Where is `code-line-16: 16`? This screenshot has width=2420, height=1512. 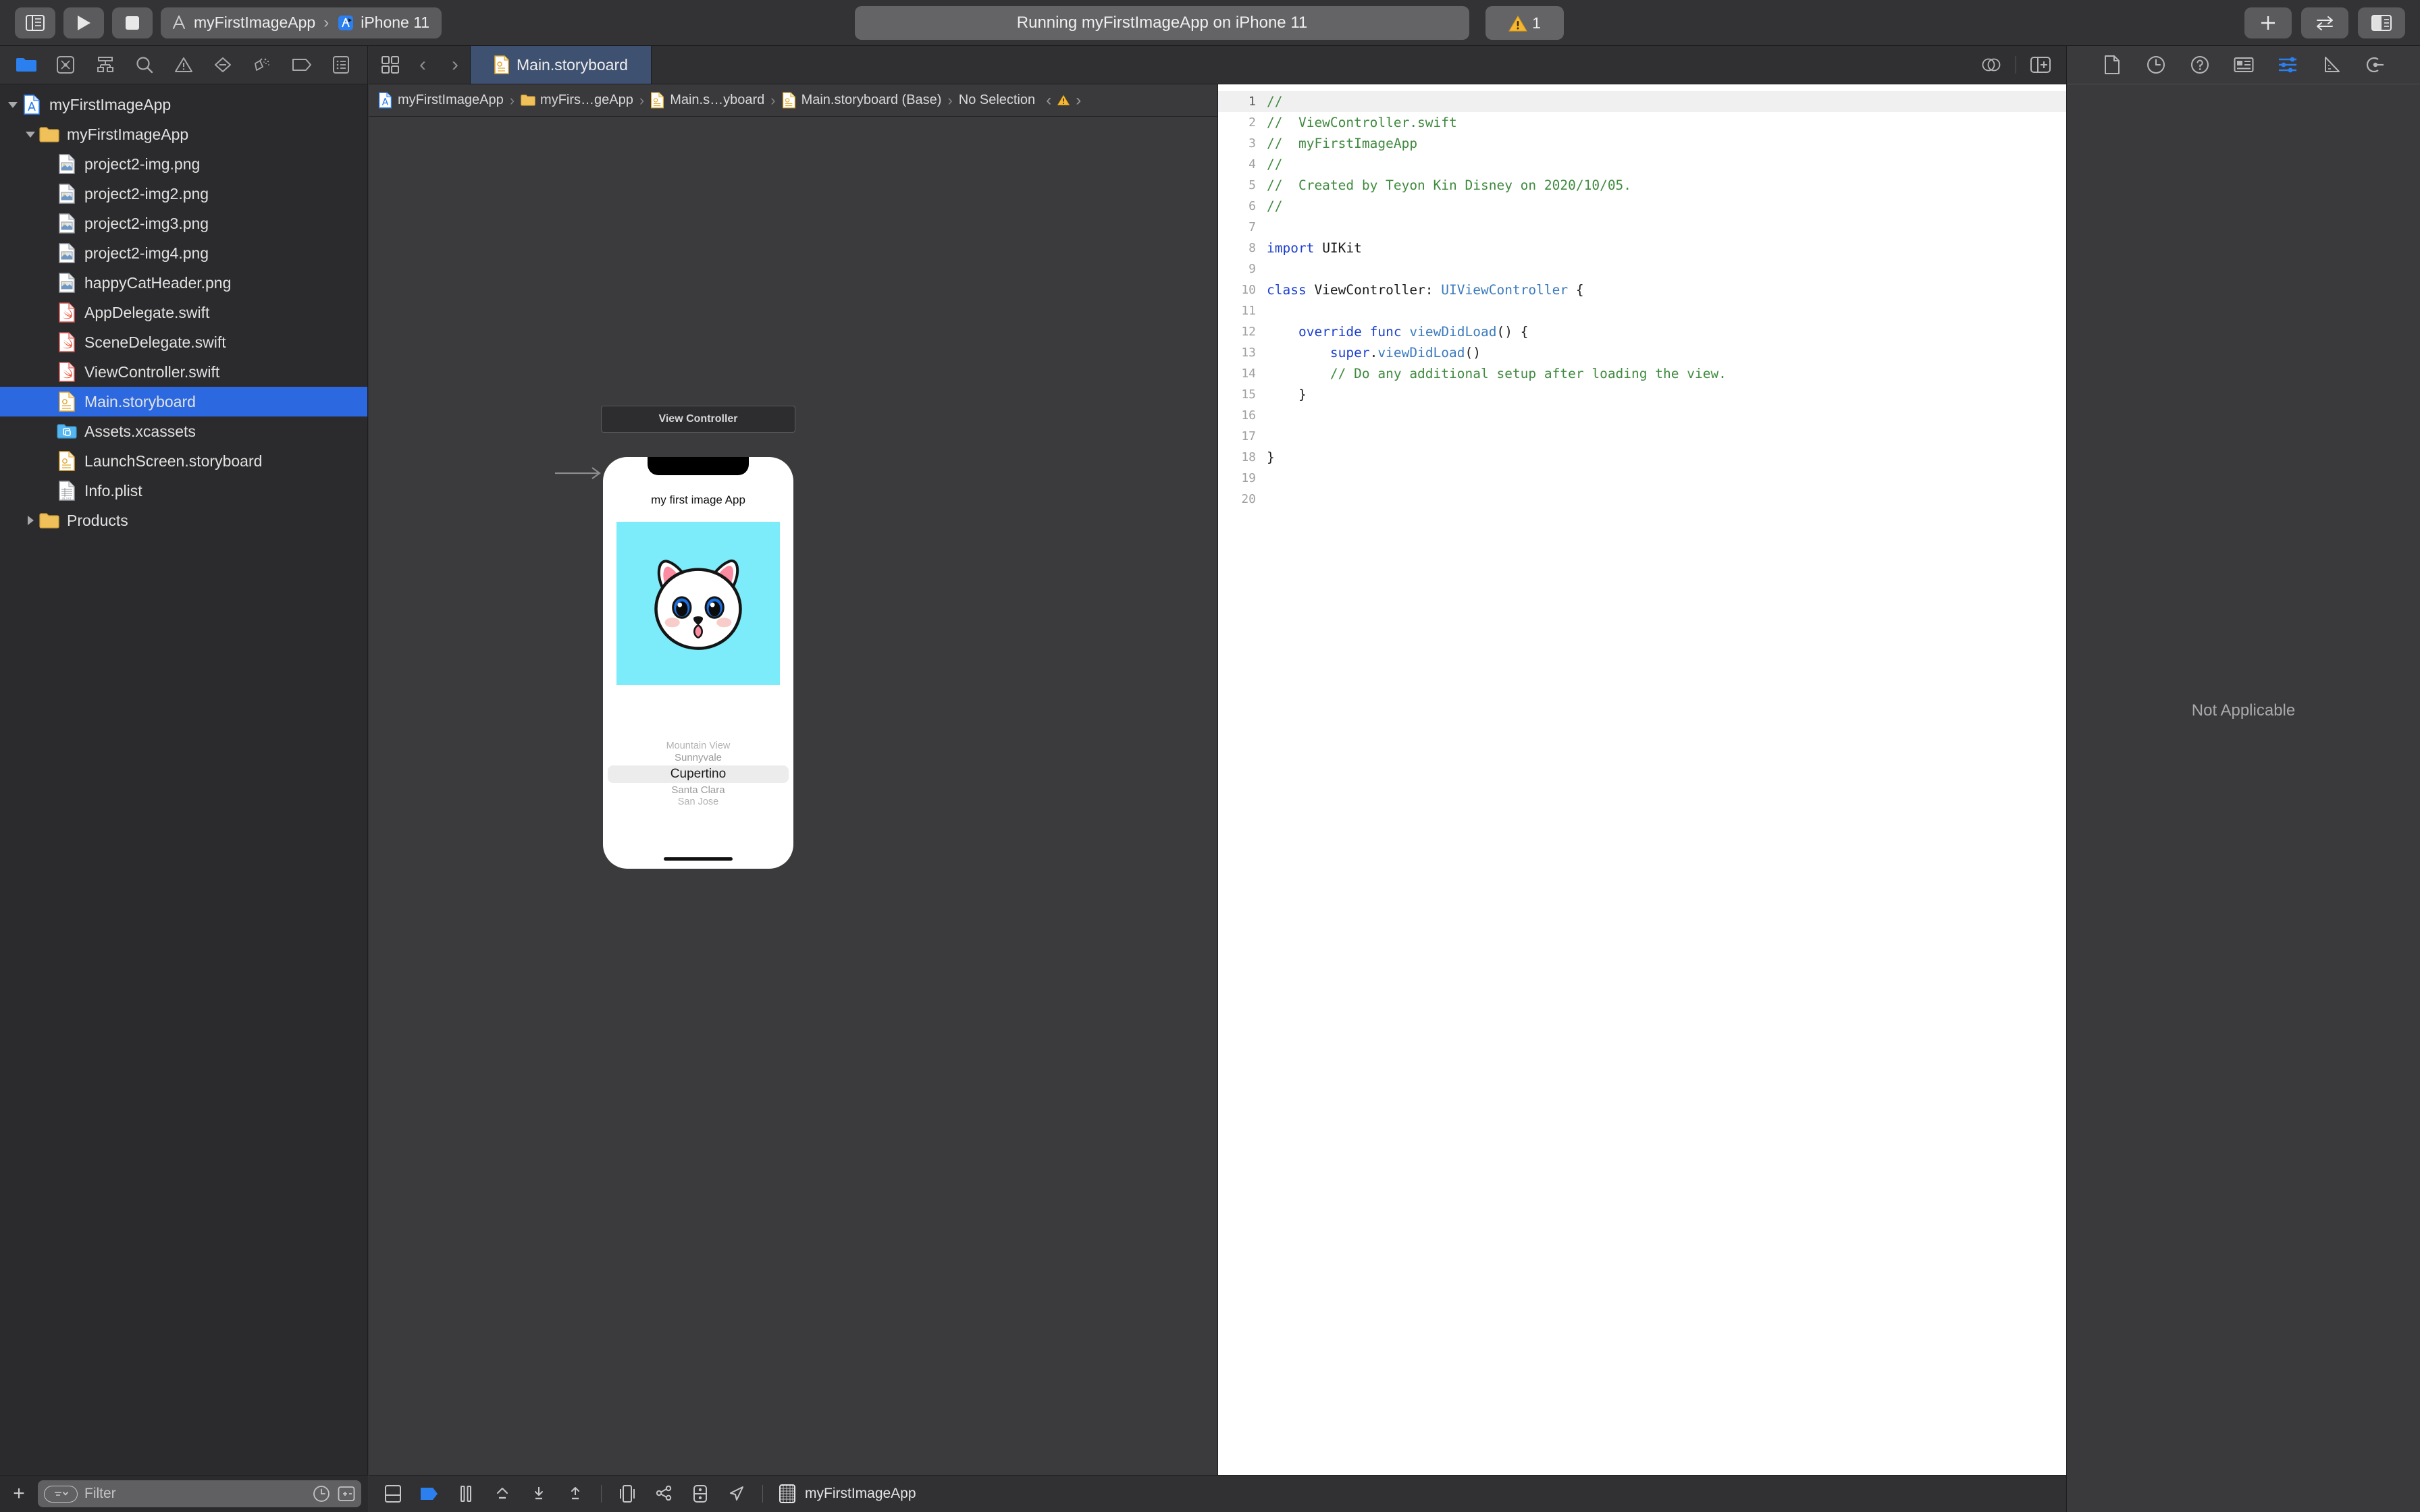
code-line-16: 16 is located at coordinates (1642, 415).